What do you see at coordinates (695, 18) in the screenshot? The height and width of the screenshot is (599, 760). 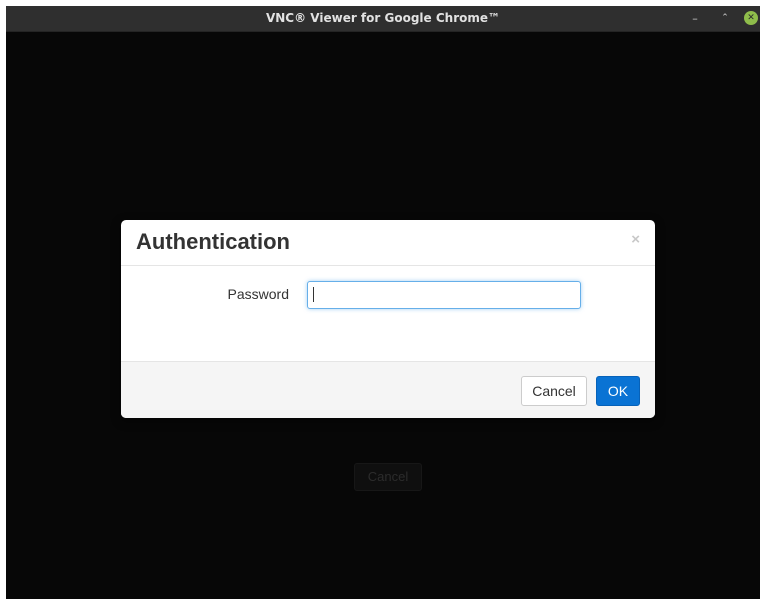 I see `minimize-icon: –` at bounding box center [695, 18].